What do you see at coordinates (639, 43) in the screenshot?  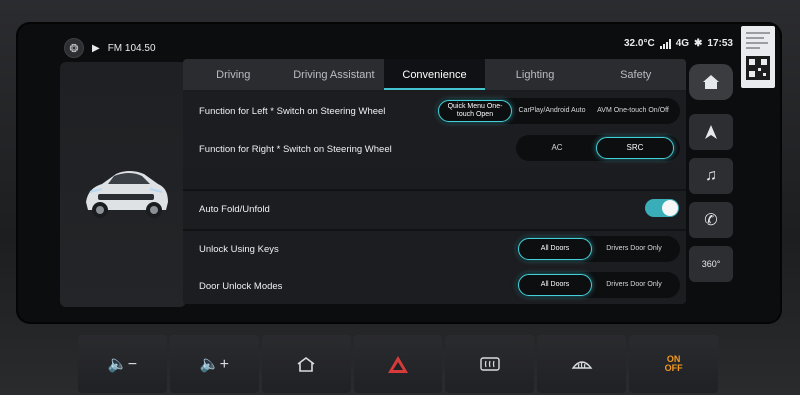 I see `temperature: 32.0°C` at bounding box center [639, 43].